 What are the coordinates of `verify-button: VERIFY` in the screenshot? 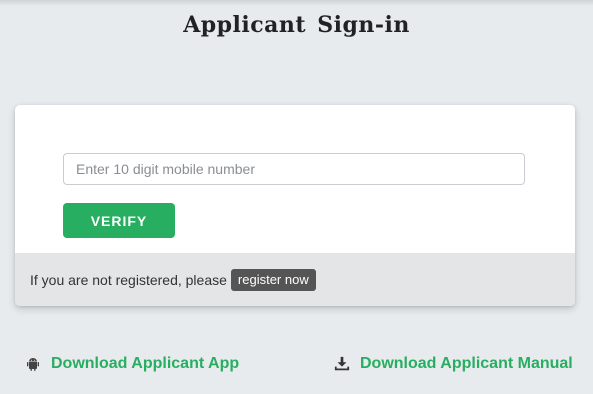 It's located at (119, 220).